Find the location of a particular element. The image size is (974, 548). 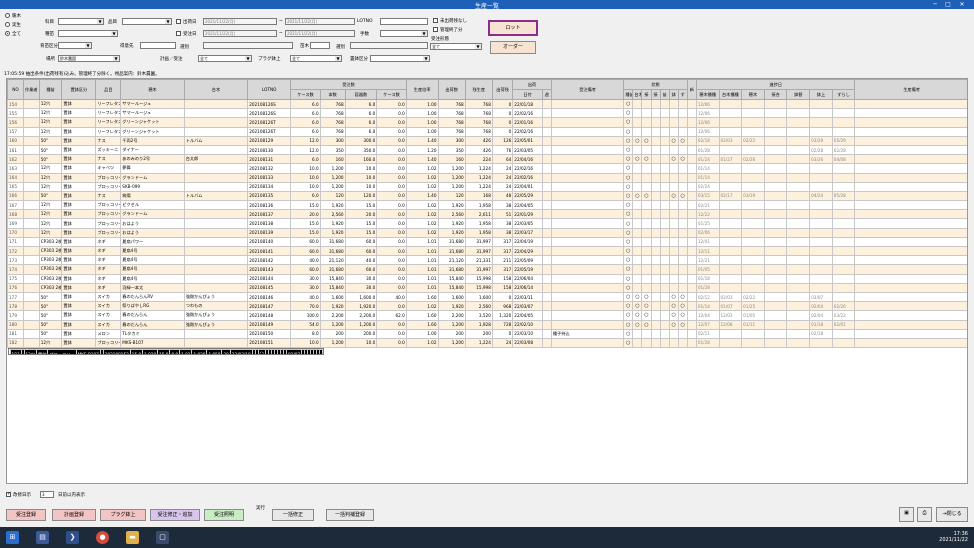

orderdate-from-input: 2021/11/22(月) is located at coordinates (240, 33).